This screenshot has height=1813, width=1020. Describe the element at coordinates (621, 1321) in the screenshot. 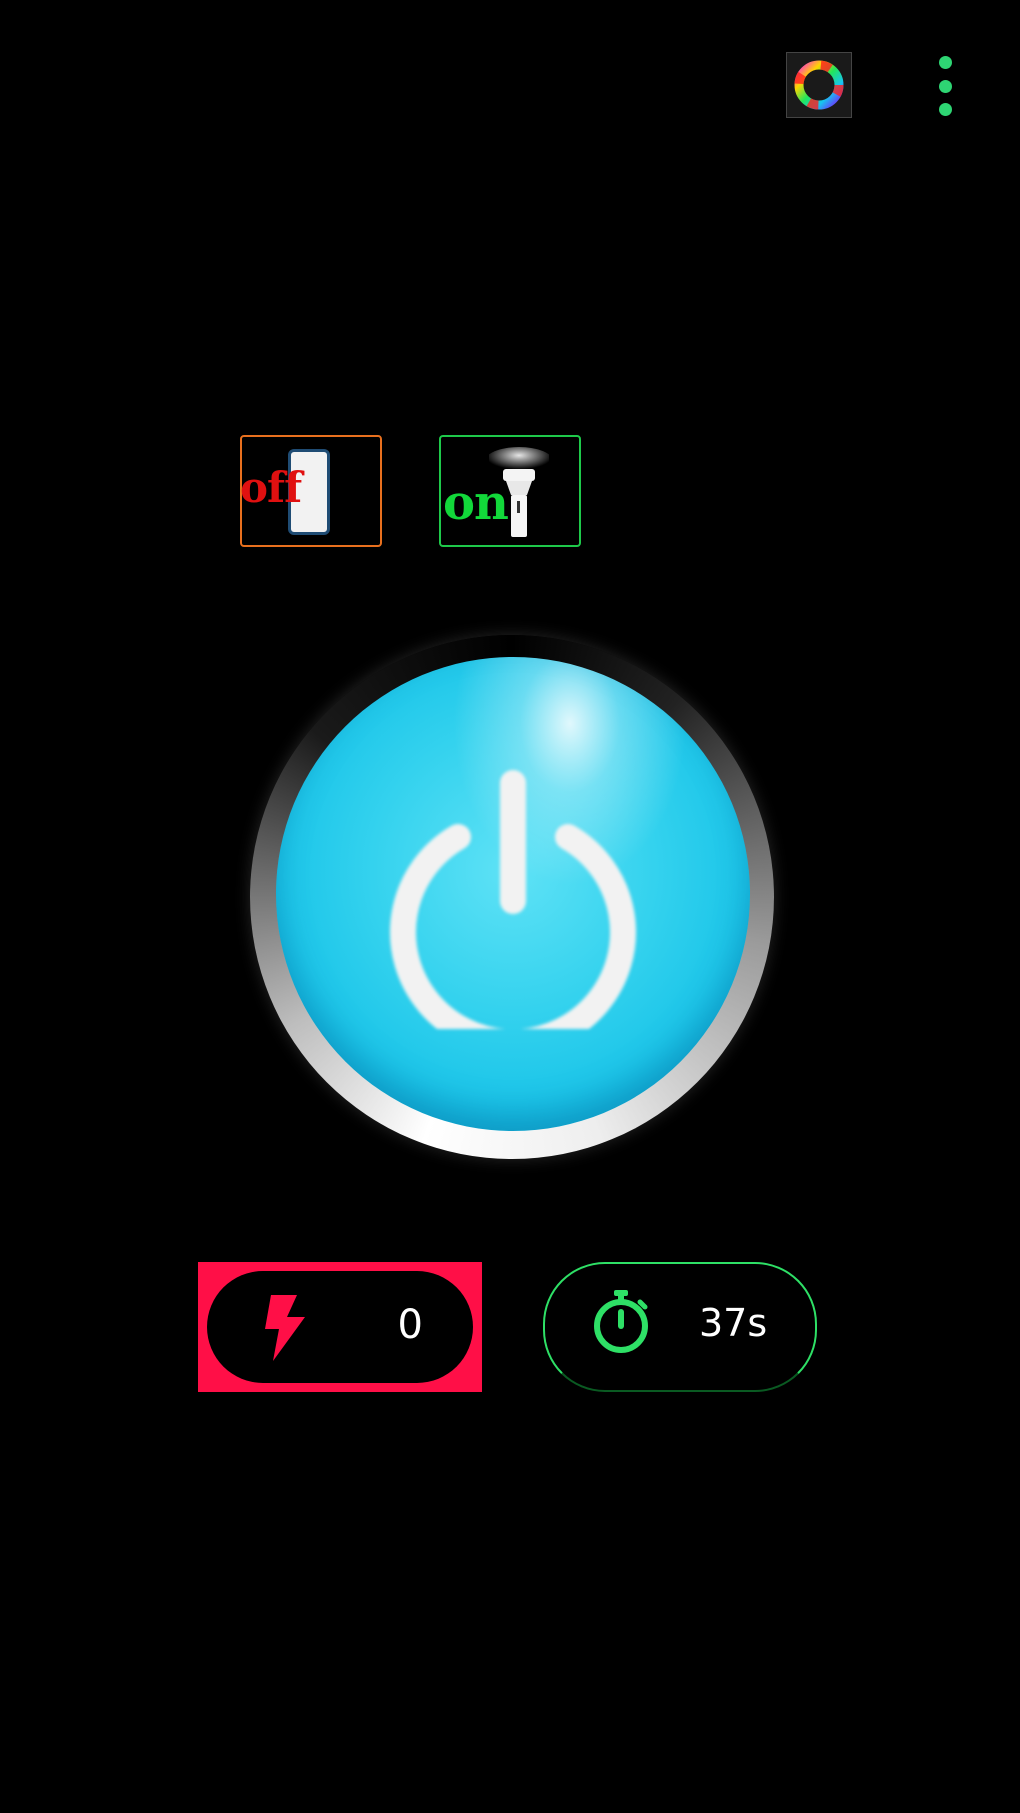

I see `stopwatch-icon` at that location.